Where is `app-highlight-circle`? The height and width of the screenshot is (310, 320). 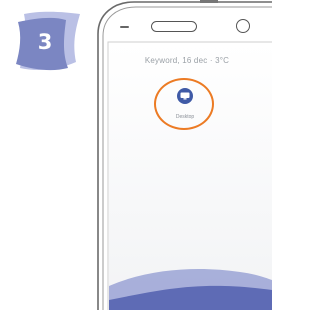 app-highlight-circle is located at coordinates (184, 104).